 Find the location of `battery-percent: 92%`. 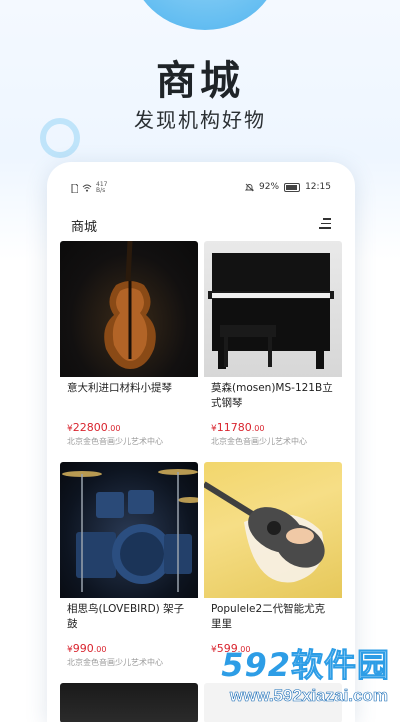

battery-percent: 92% is located at coordinates (269, 187).